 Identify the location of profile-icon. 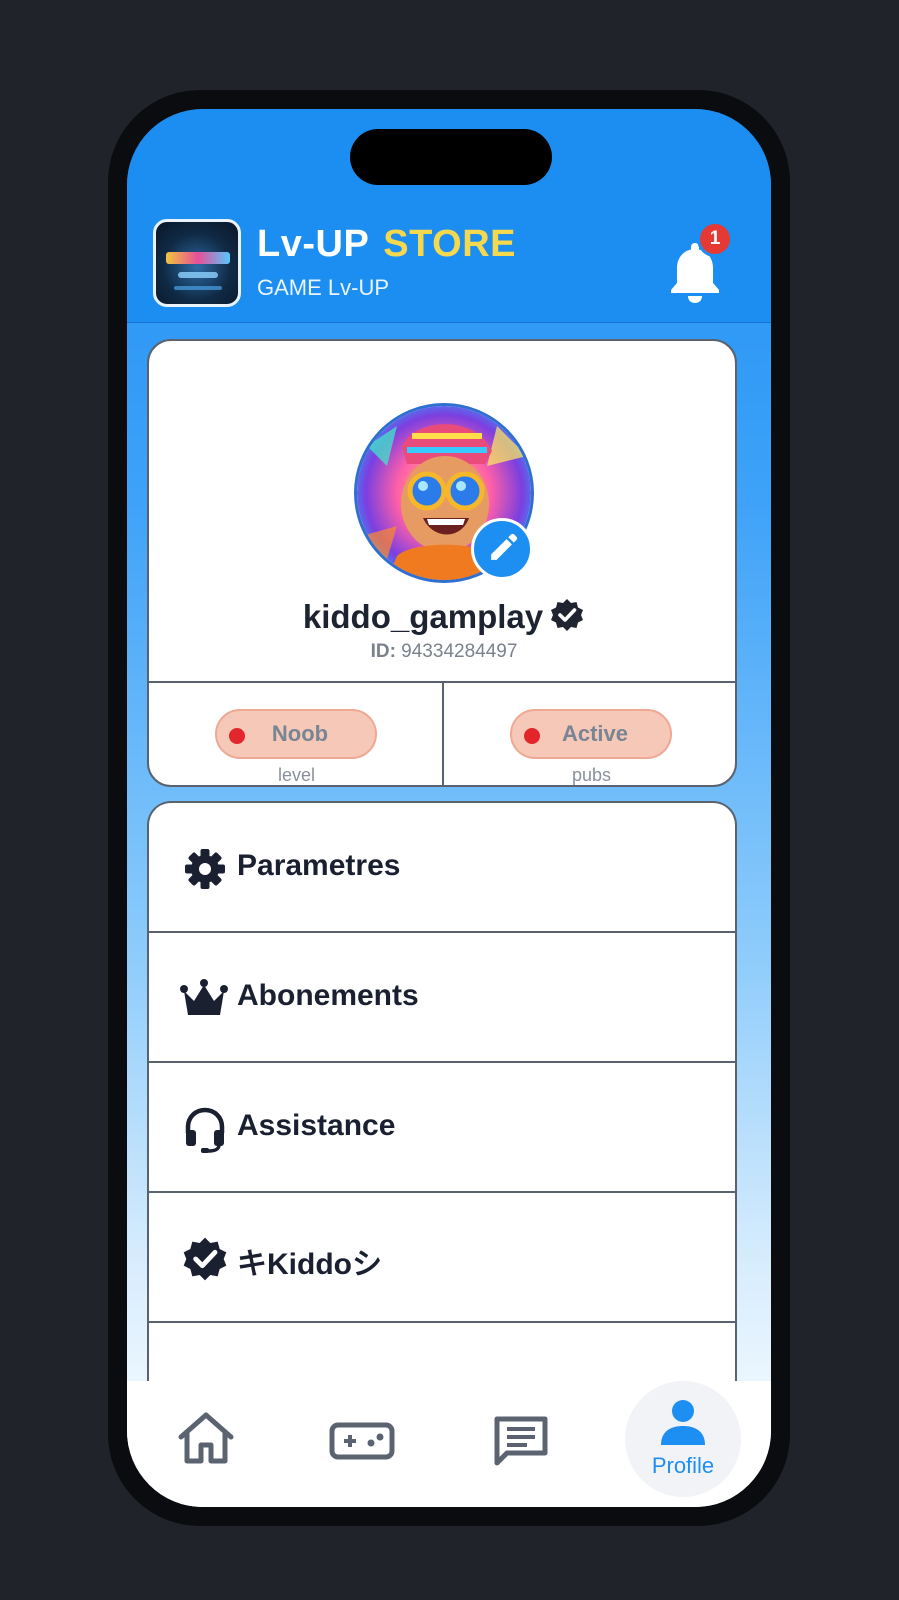
(683, 1422).